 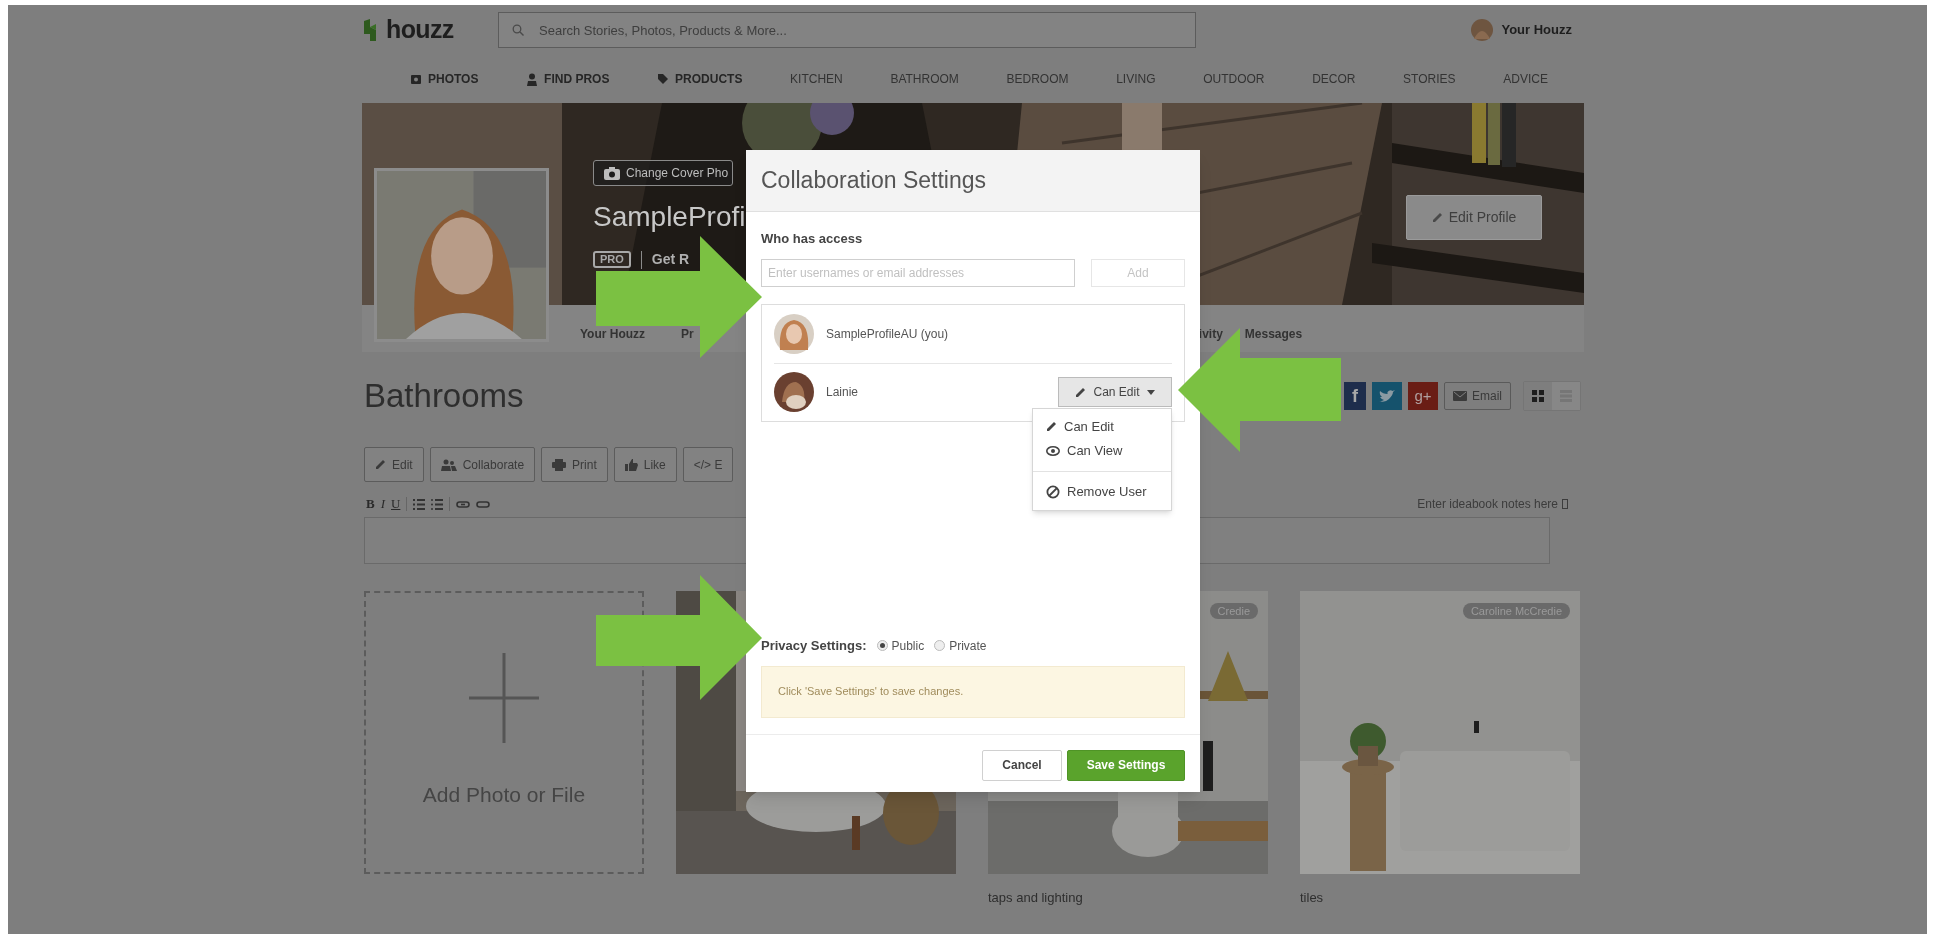 I want to click on email-button: Email, so click(x=1477, y=396).